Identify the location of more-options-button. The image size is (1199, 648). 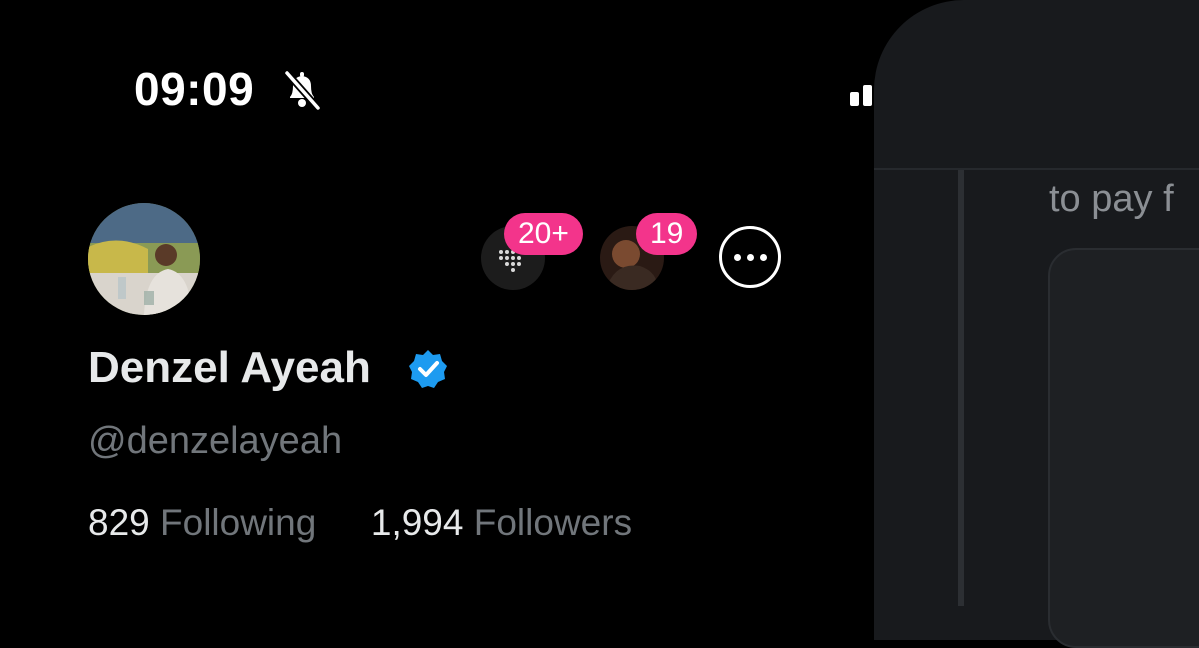
(750, 257).